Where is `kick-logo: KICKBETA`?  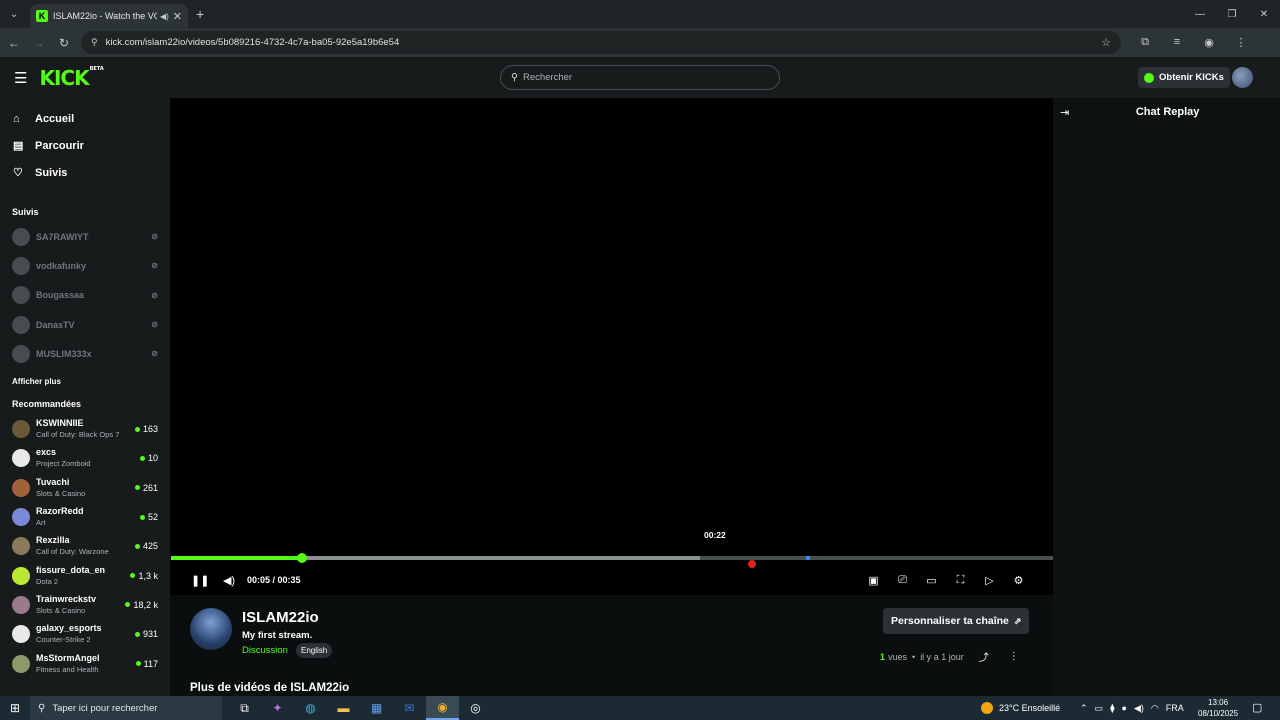
kick-logo: KICKBETA is located at coordinates (71, 78).